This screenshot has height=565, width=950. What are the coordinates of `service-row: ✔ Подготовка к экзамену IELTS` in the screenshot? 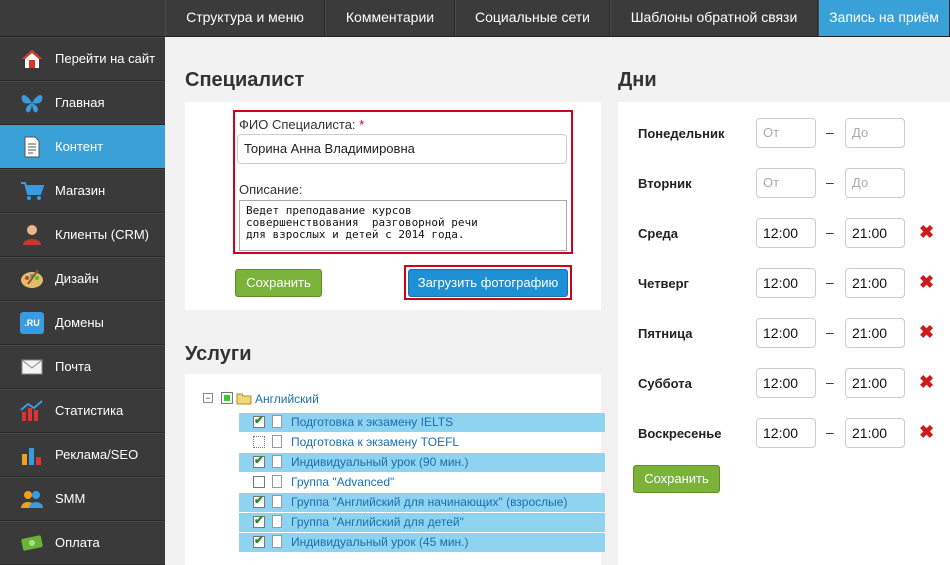 It's located at (422, 422).